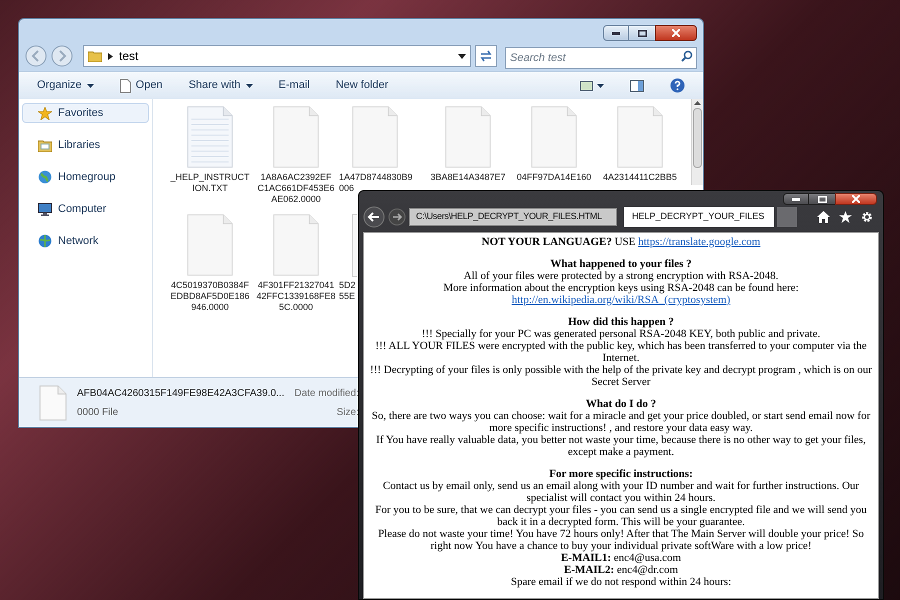  I want to click on file-name: 1A8A6AC2392EF C1AC661DF453E6 AE062.0000, so click(296, 188).